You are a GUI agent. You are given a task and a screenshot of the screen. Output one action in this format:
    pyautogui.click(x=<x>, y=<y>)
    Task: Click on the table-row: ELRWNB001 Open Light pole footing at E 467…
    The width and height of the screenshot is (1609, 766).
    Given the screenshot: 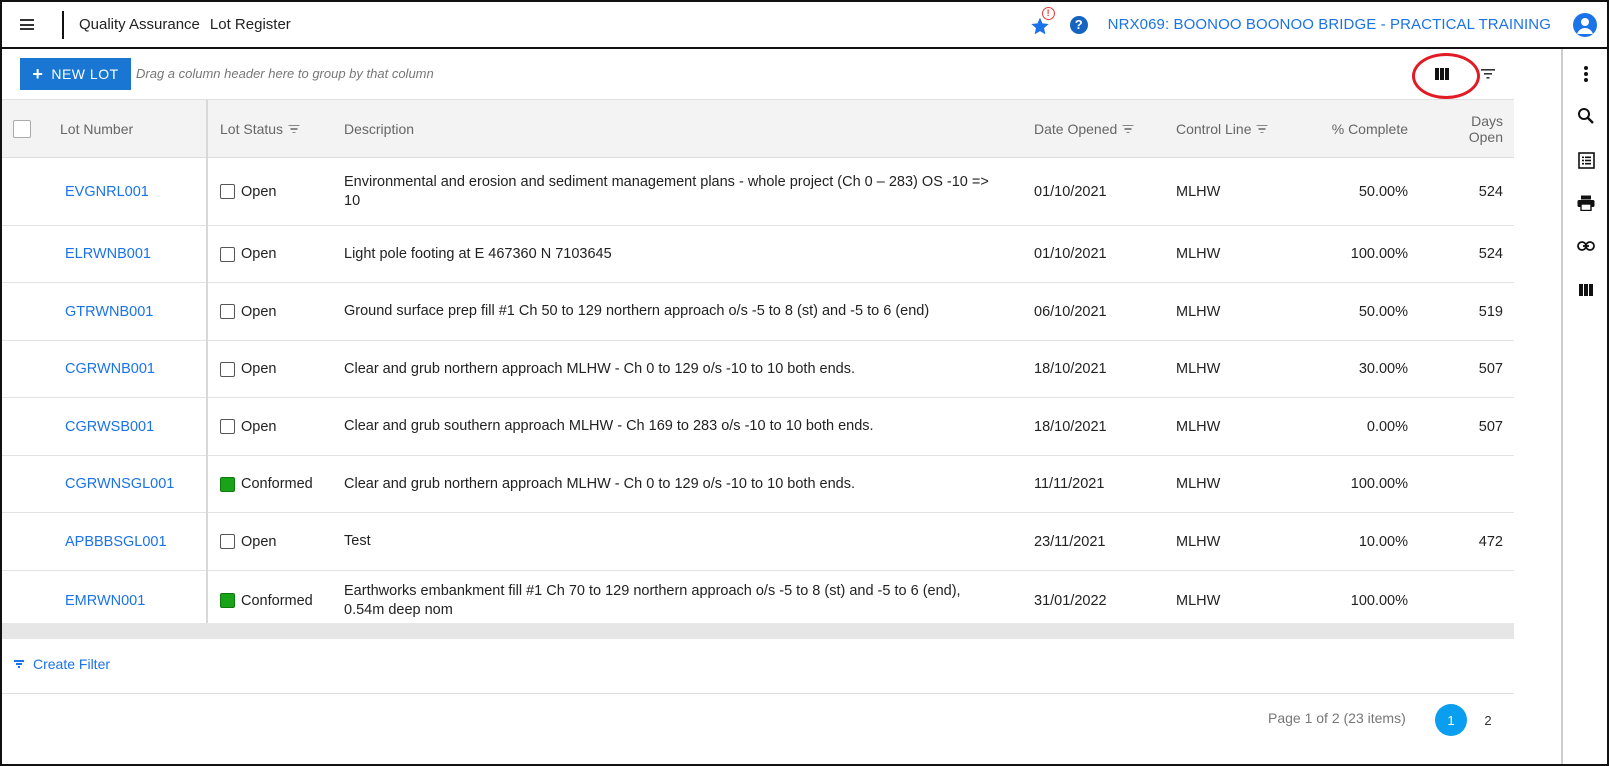 What is the action you would take?
    pyautogui.click(x=758, y=254)
    